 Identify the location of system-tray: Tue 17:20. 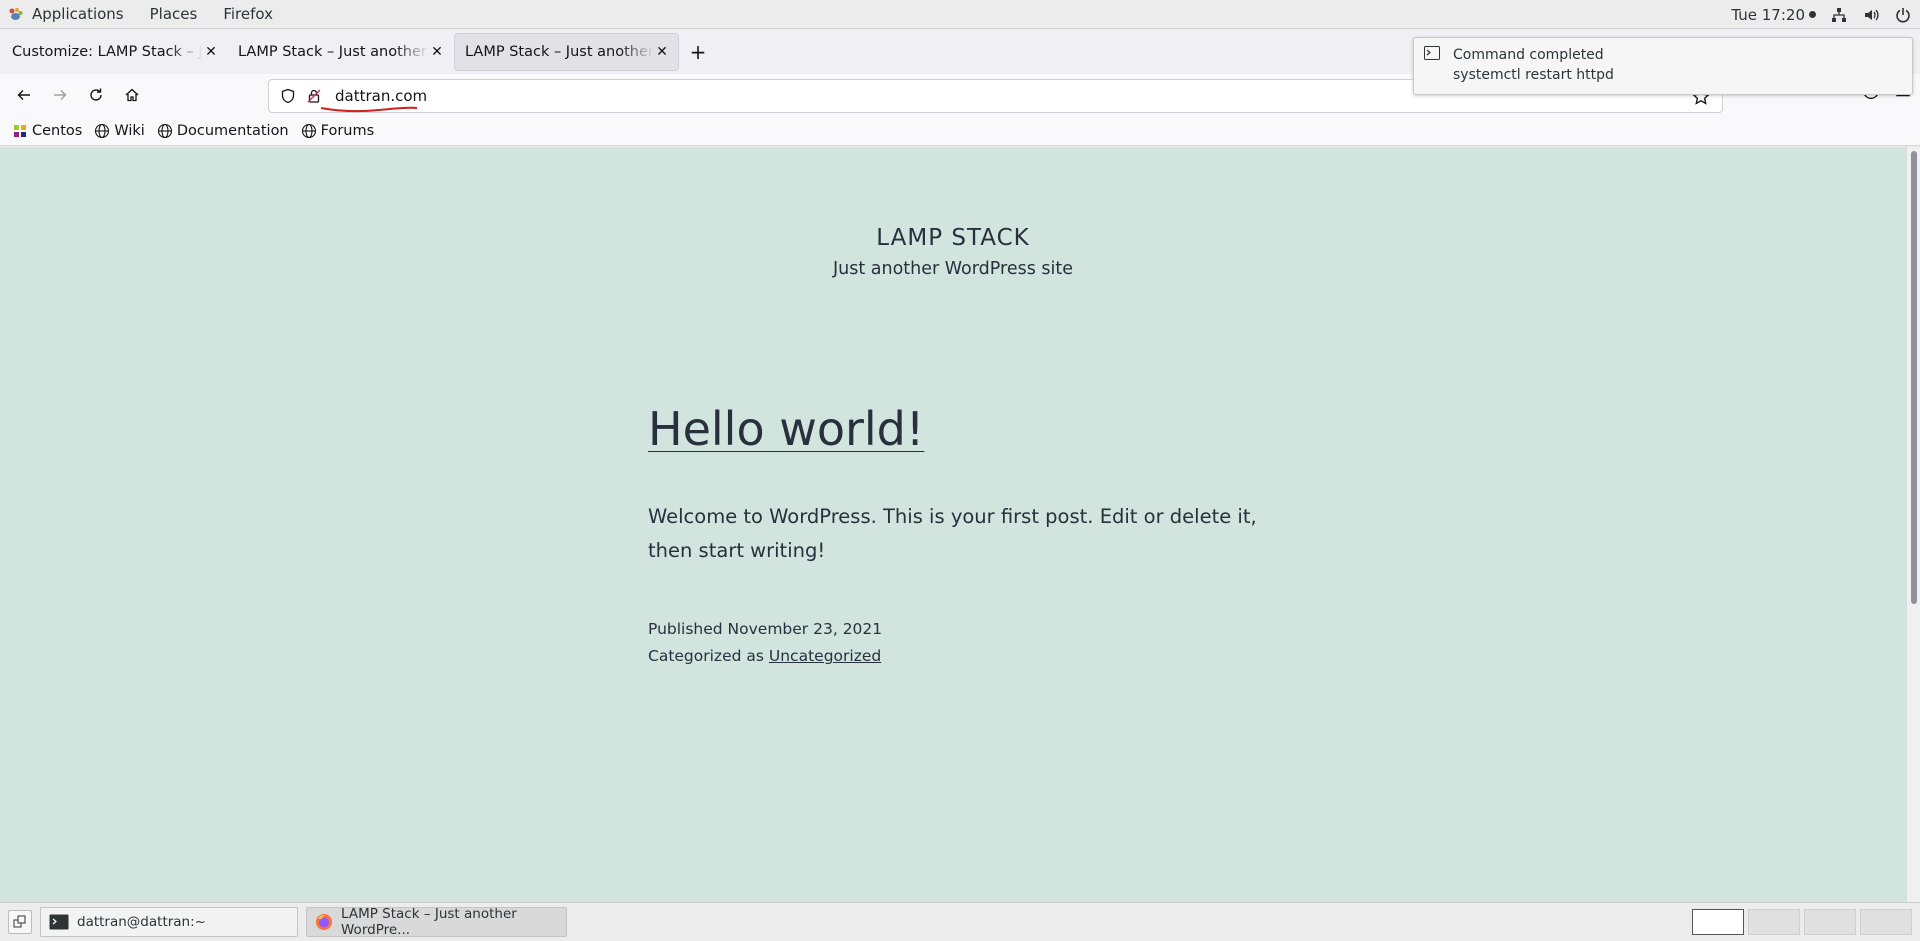
(1821, 14).